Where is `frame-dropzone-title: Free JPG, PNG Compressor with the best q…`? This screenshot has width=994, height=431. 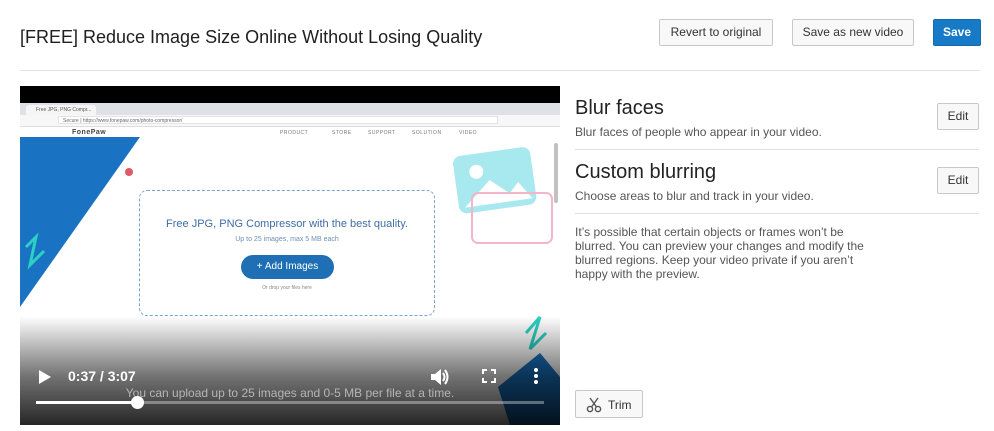 frame-dropzone-title: Free JPG, PNG Compressor with the best q… is located at coordinates (287, 224).